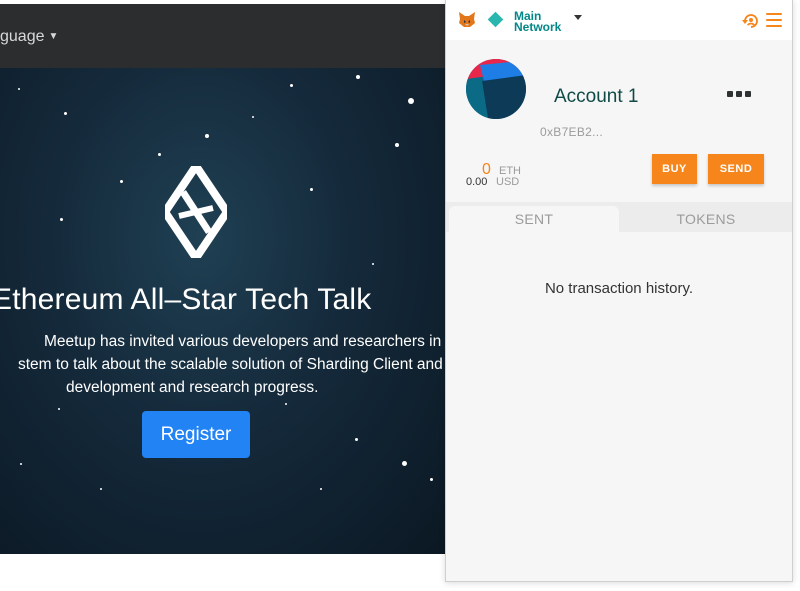  What do you see at coordinates (751, 21) in the screenshot?
I see `sync-icon` at bounding box center [751, 21].